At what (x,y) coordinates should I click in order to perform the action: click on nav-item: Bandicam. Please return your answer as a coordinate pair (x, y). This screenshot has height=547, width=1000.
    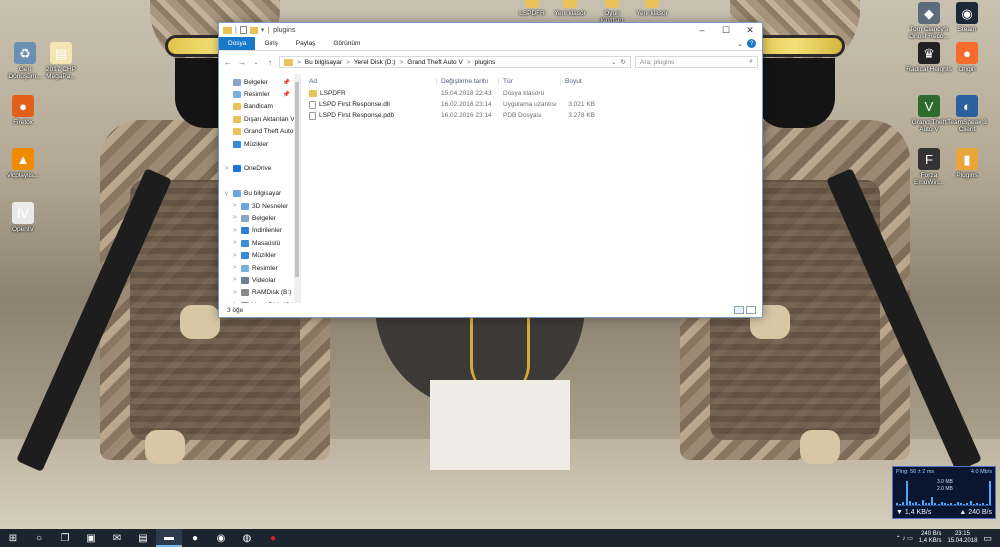
    Looking at the image, I should click on (259, 107).